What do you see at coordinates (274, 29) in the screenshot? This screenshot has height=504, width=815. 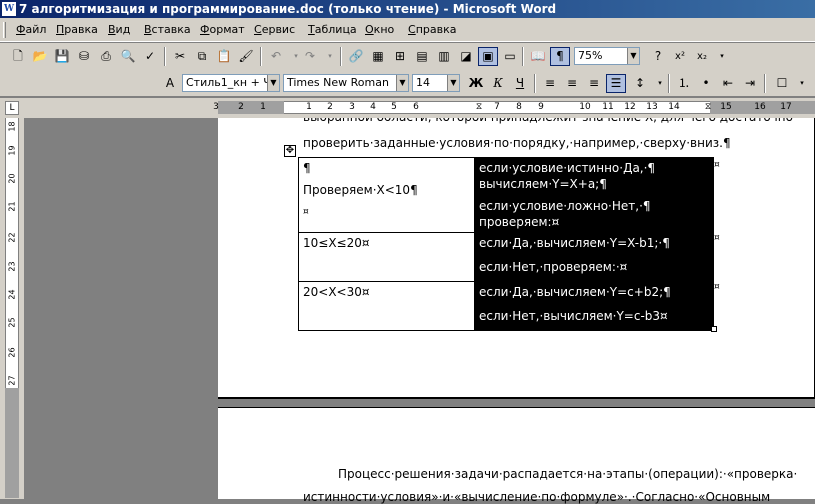 I see `menu-tools: Сервис` at bounding box center [274, 29].